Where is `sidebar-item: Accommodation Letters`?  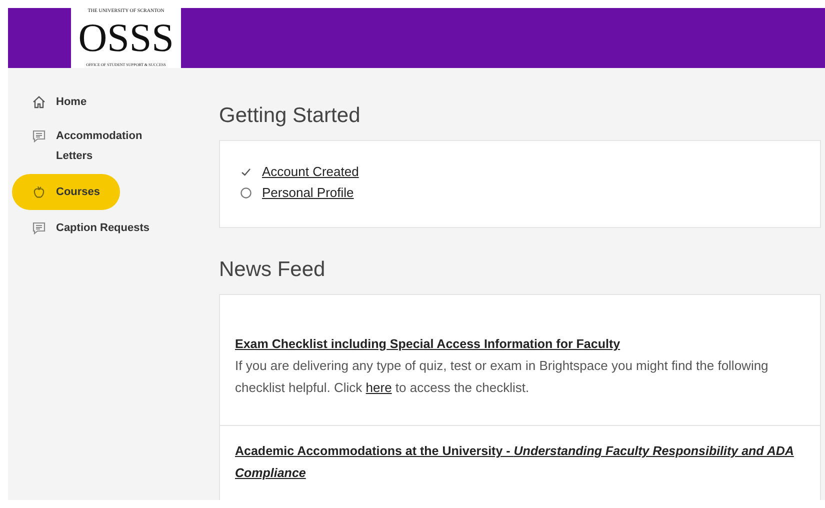 sidebar-item: Accommodation Letters is located at coordinates (87, 146).